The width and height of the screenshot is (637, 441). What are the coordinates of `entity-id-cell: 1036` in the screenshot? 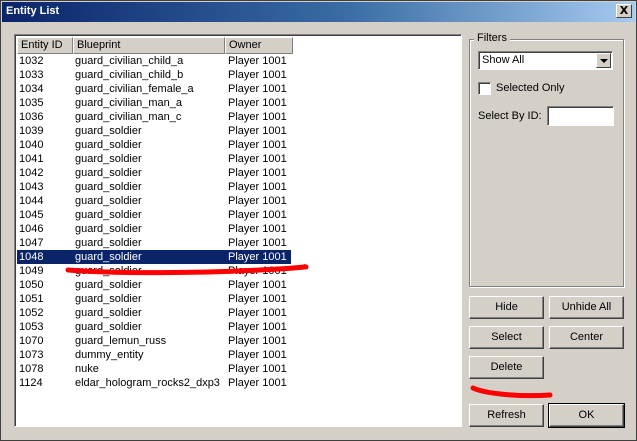 It's located at (31, 117).